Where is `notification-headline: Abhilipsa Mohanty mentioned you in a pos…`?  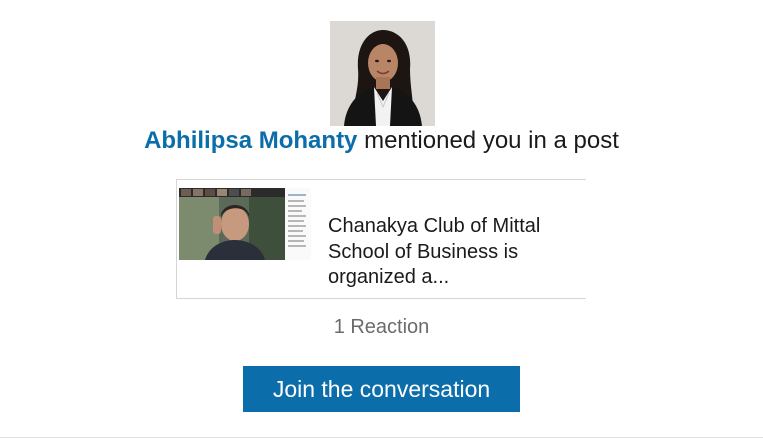 notification-headline: Abhilipsa Mohanty mentioned you in a pos… is located at coordinates (381, 141).